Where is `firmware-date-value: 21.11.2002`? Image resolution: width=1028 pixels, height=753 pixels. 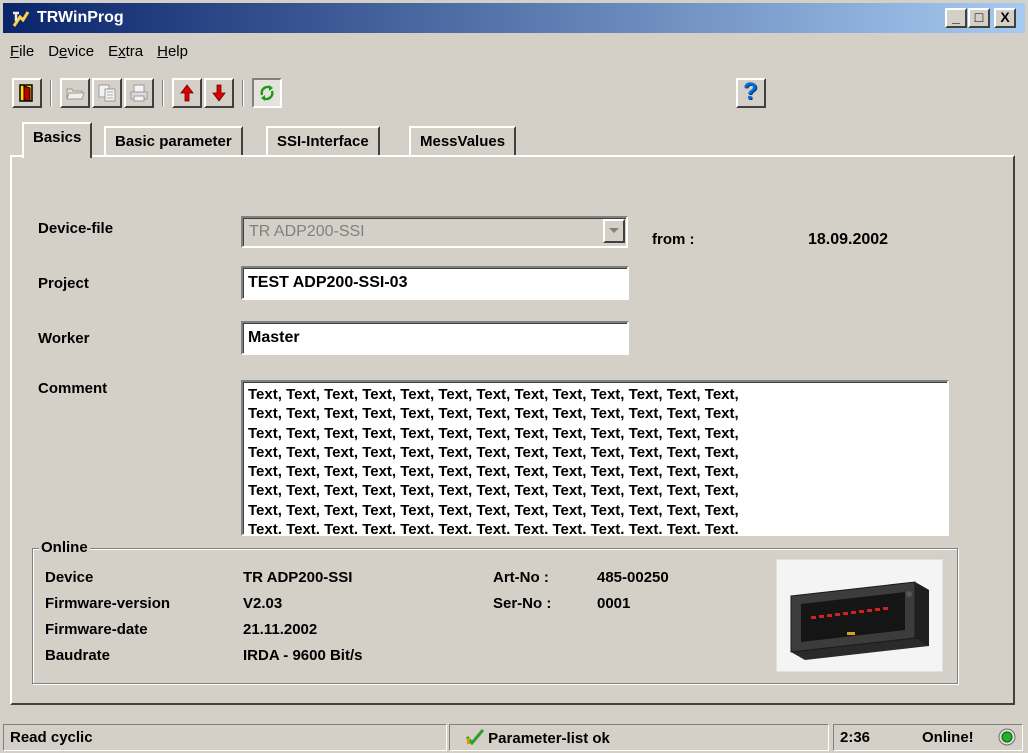
firmware-date-value: 21.11.2002 is located at coordinates (280, 629).